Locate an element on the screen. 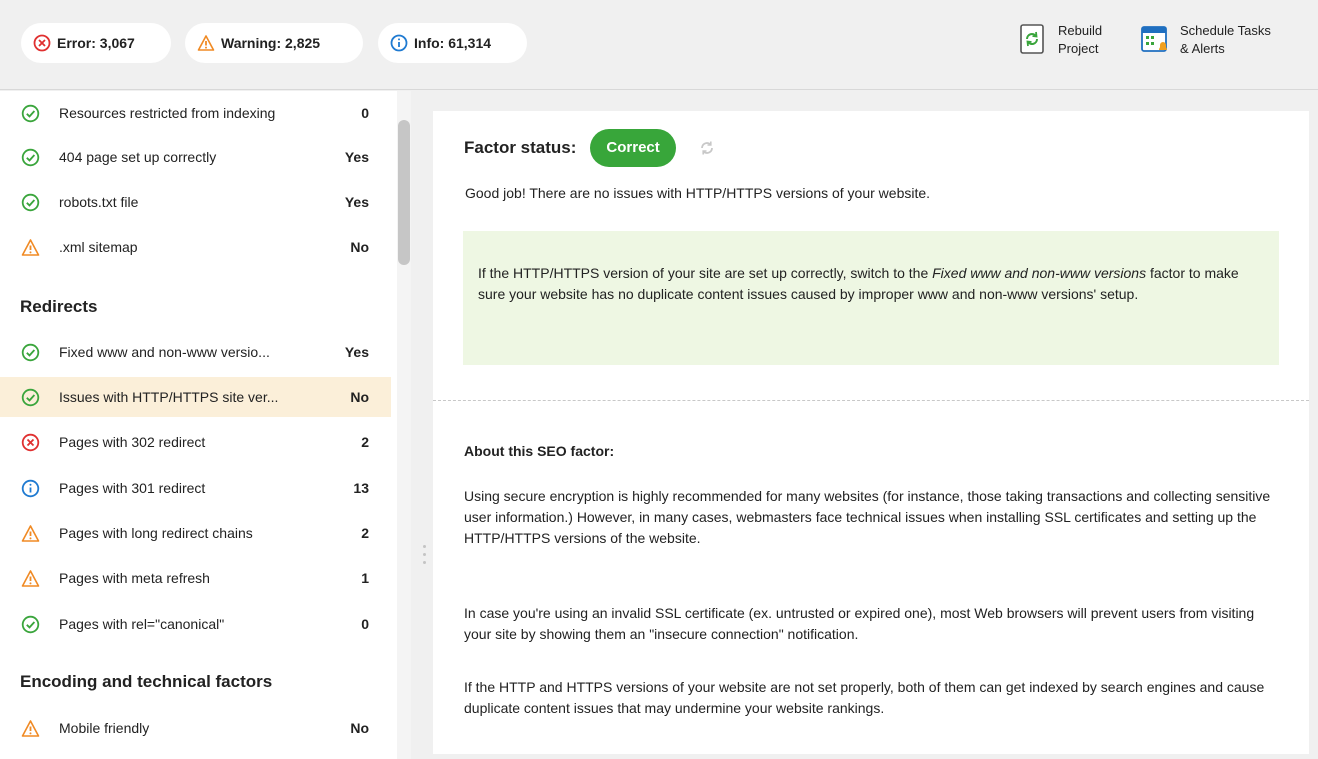  hint-factor-link: Fixed www and non-www versions is located at coordinates (1039, 273).